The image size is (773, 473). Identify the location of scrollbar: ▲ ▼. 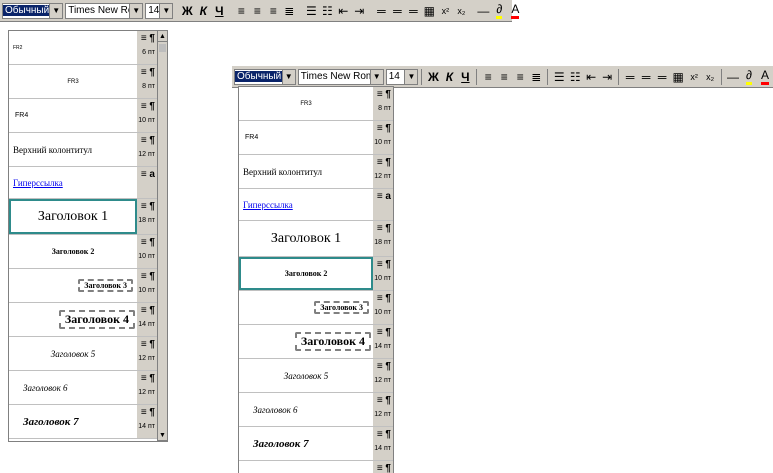
(162, 236).